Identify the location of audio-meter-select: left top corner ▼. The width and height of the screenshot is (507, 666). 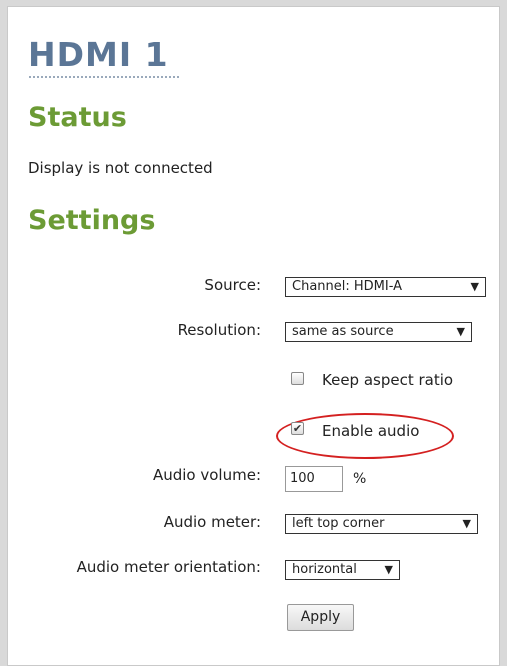
(381, 524).